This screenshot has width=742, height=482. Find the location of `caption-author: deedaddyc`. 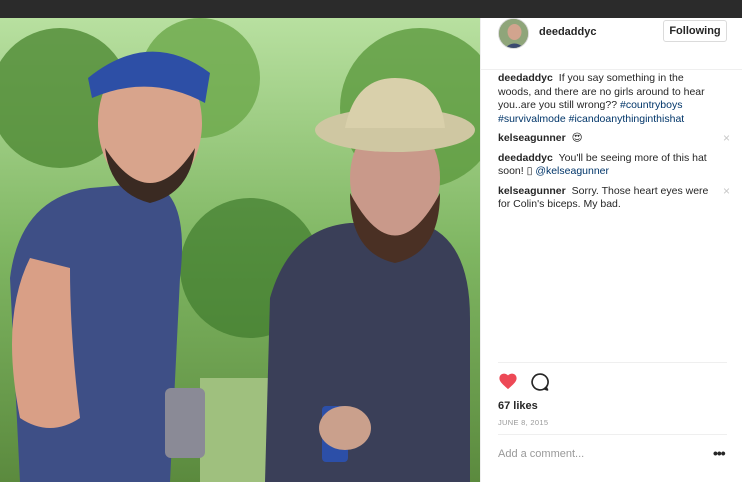

caption-author: deedaddyc is located at coordinates (525, 78).